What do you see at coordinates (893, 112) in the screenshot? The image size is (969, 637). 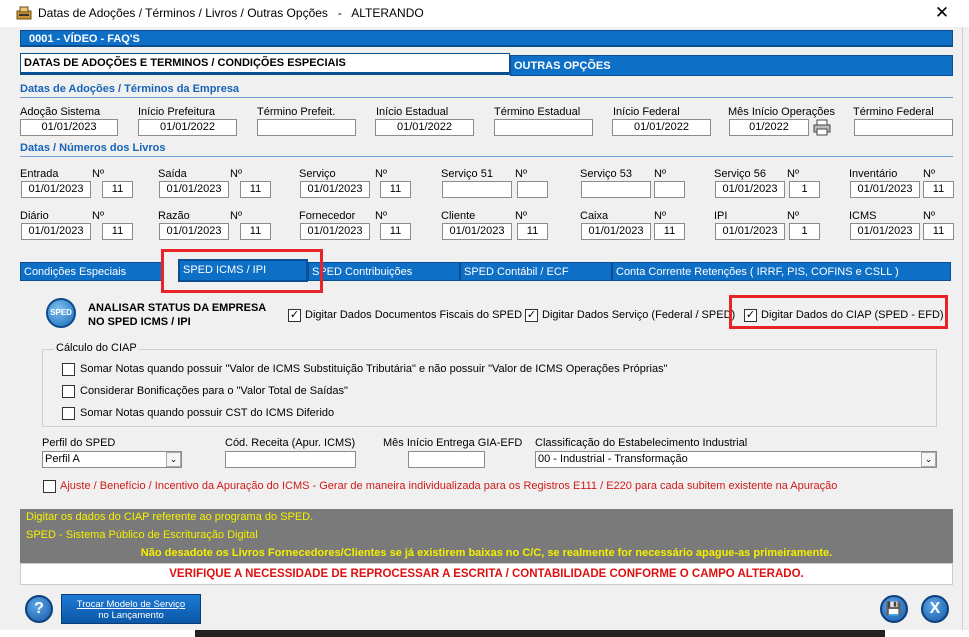 I see `label-termino-federal: Término Federal` at bounding box center [893, 112].